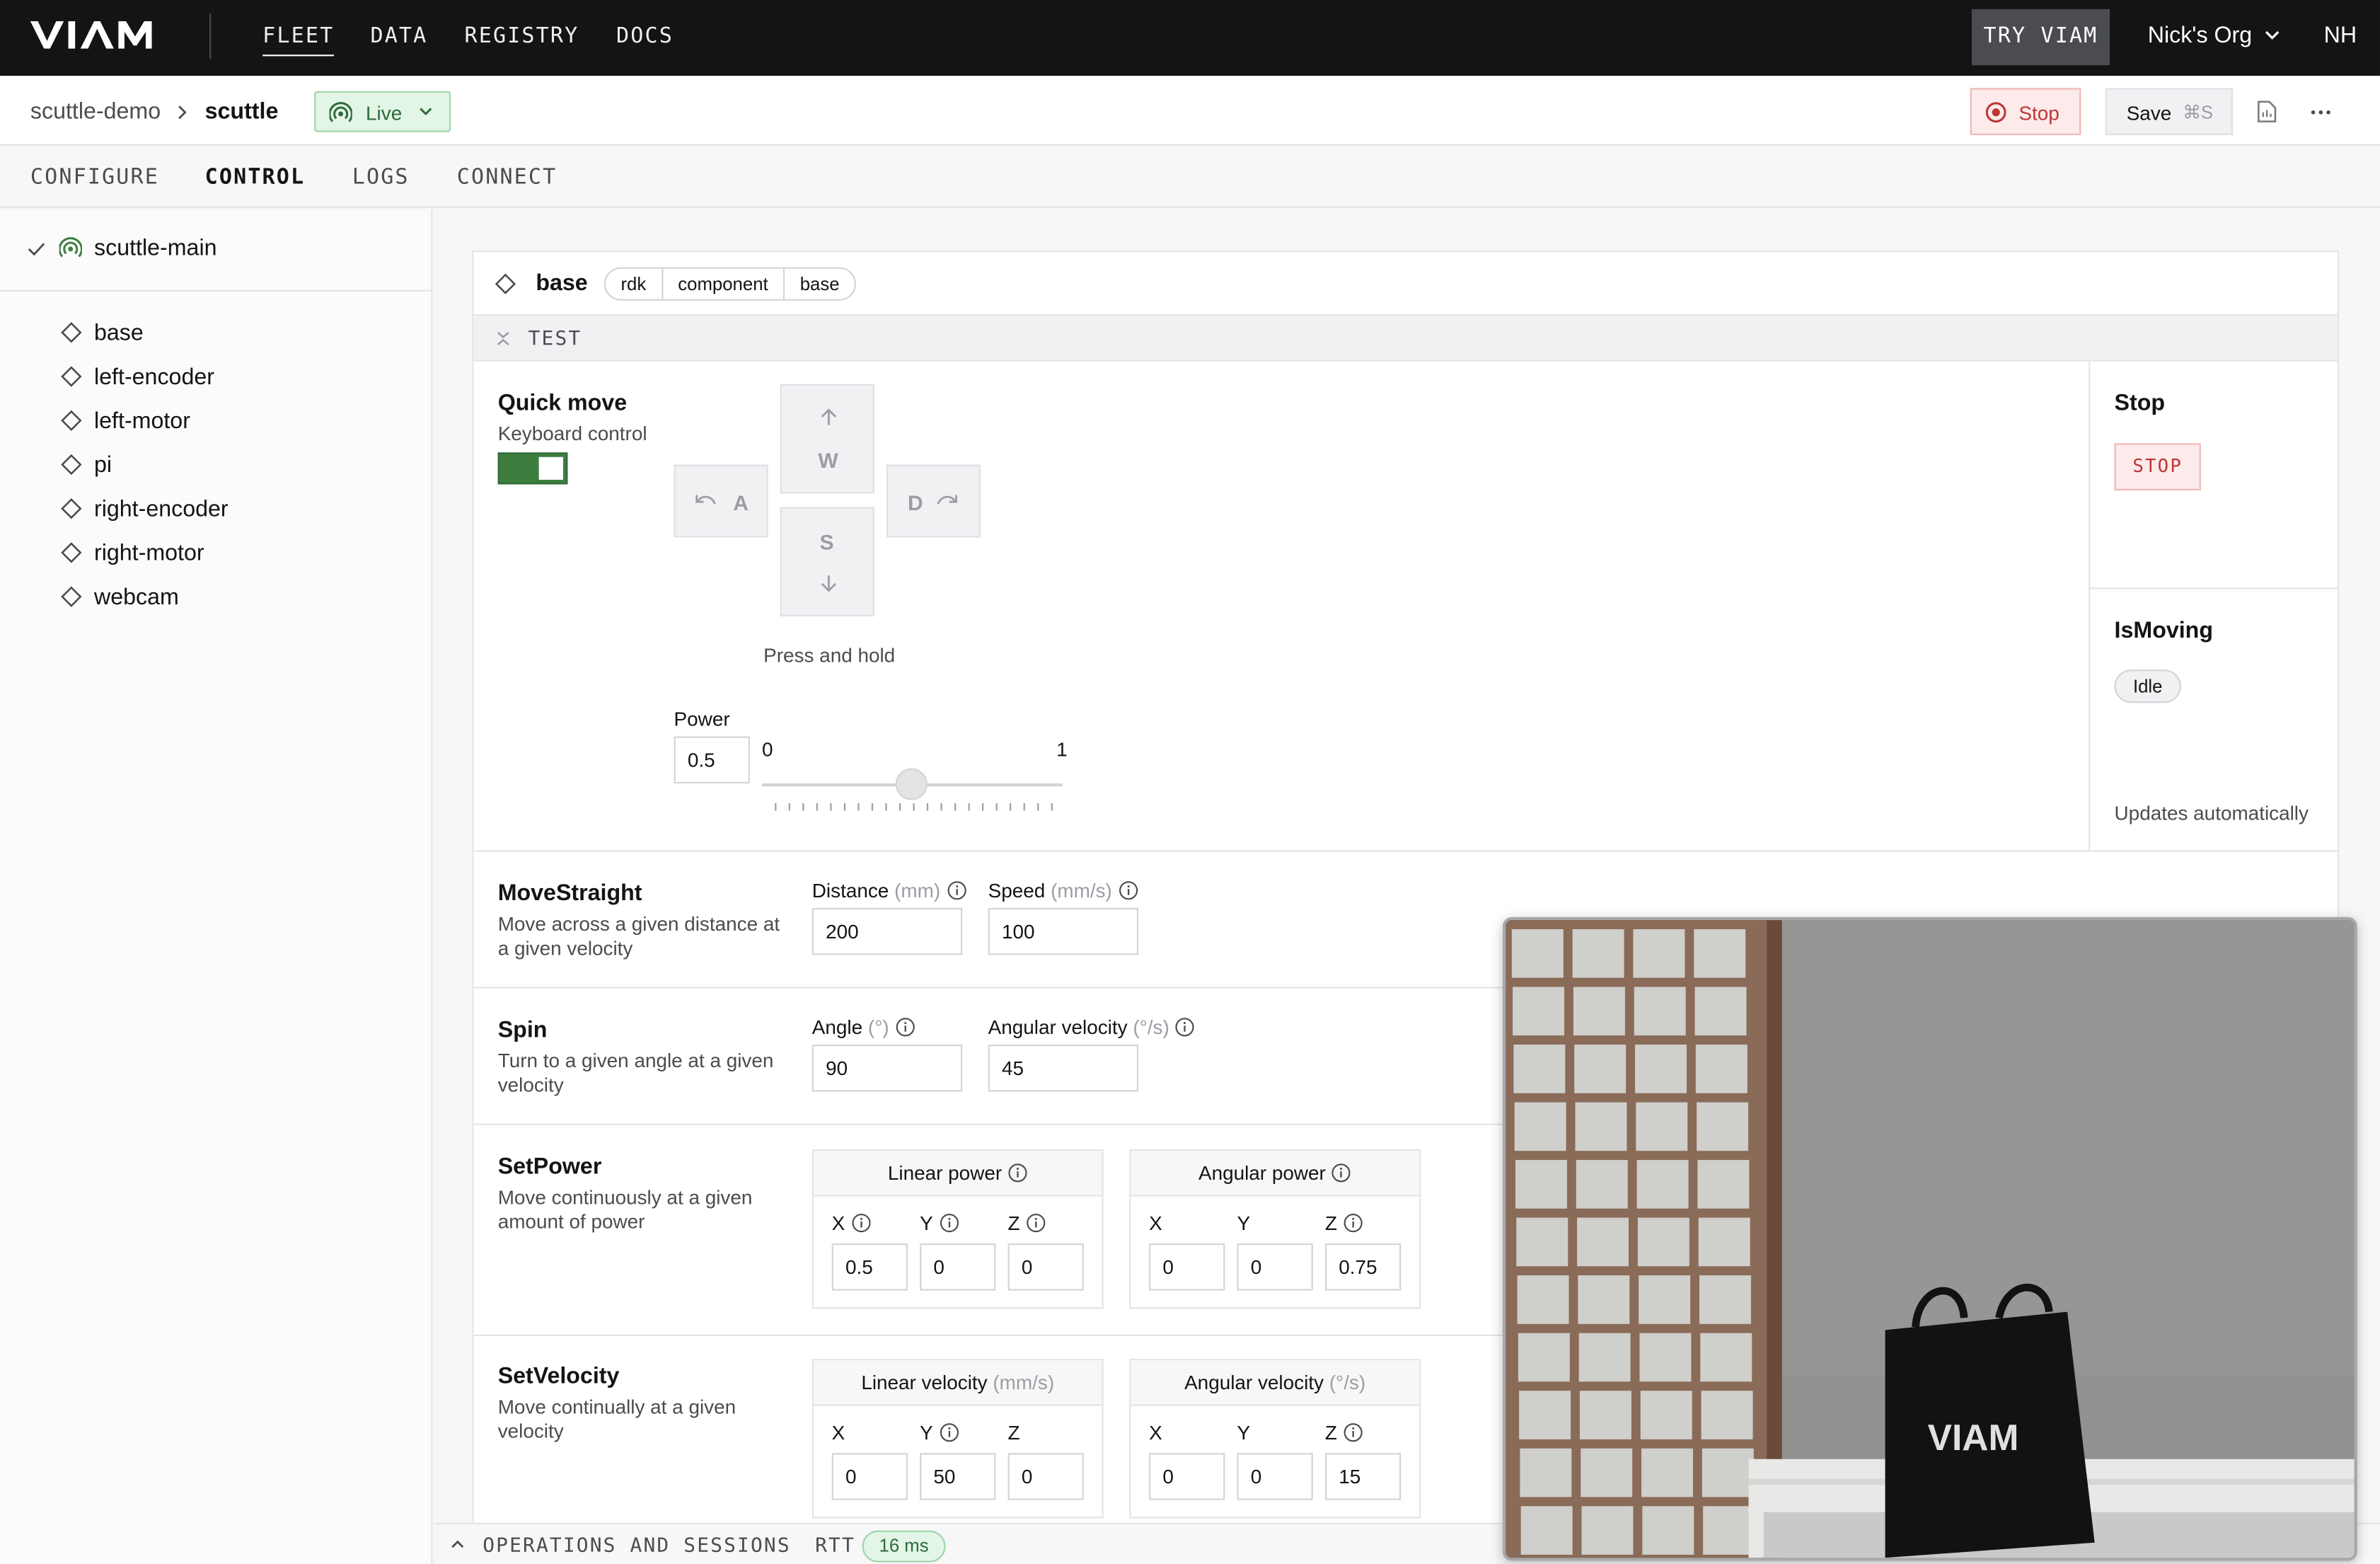 The image size is (2380, 1564). What do you see at coordinates (721, 501) in the screenshot?
I see `key-a-button: A` at bounding box center [721, 501].